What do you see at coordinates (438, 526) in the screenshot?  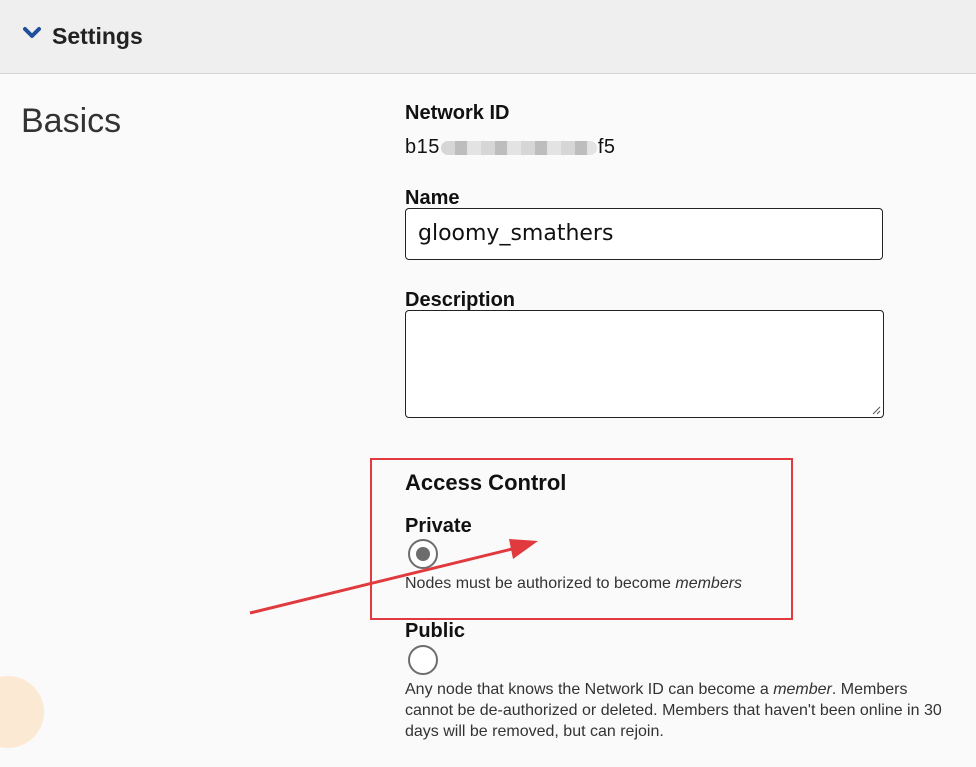 I see `private-label: Private` at bounding box center [438, 526].